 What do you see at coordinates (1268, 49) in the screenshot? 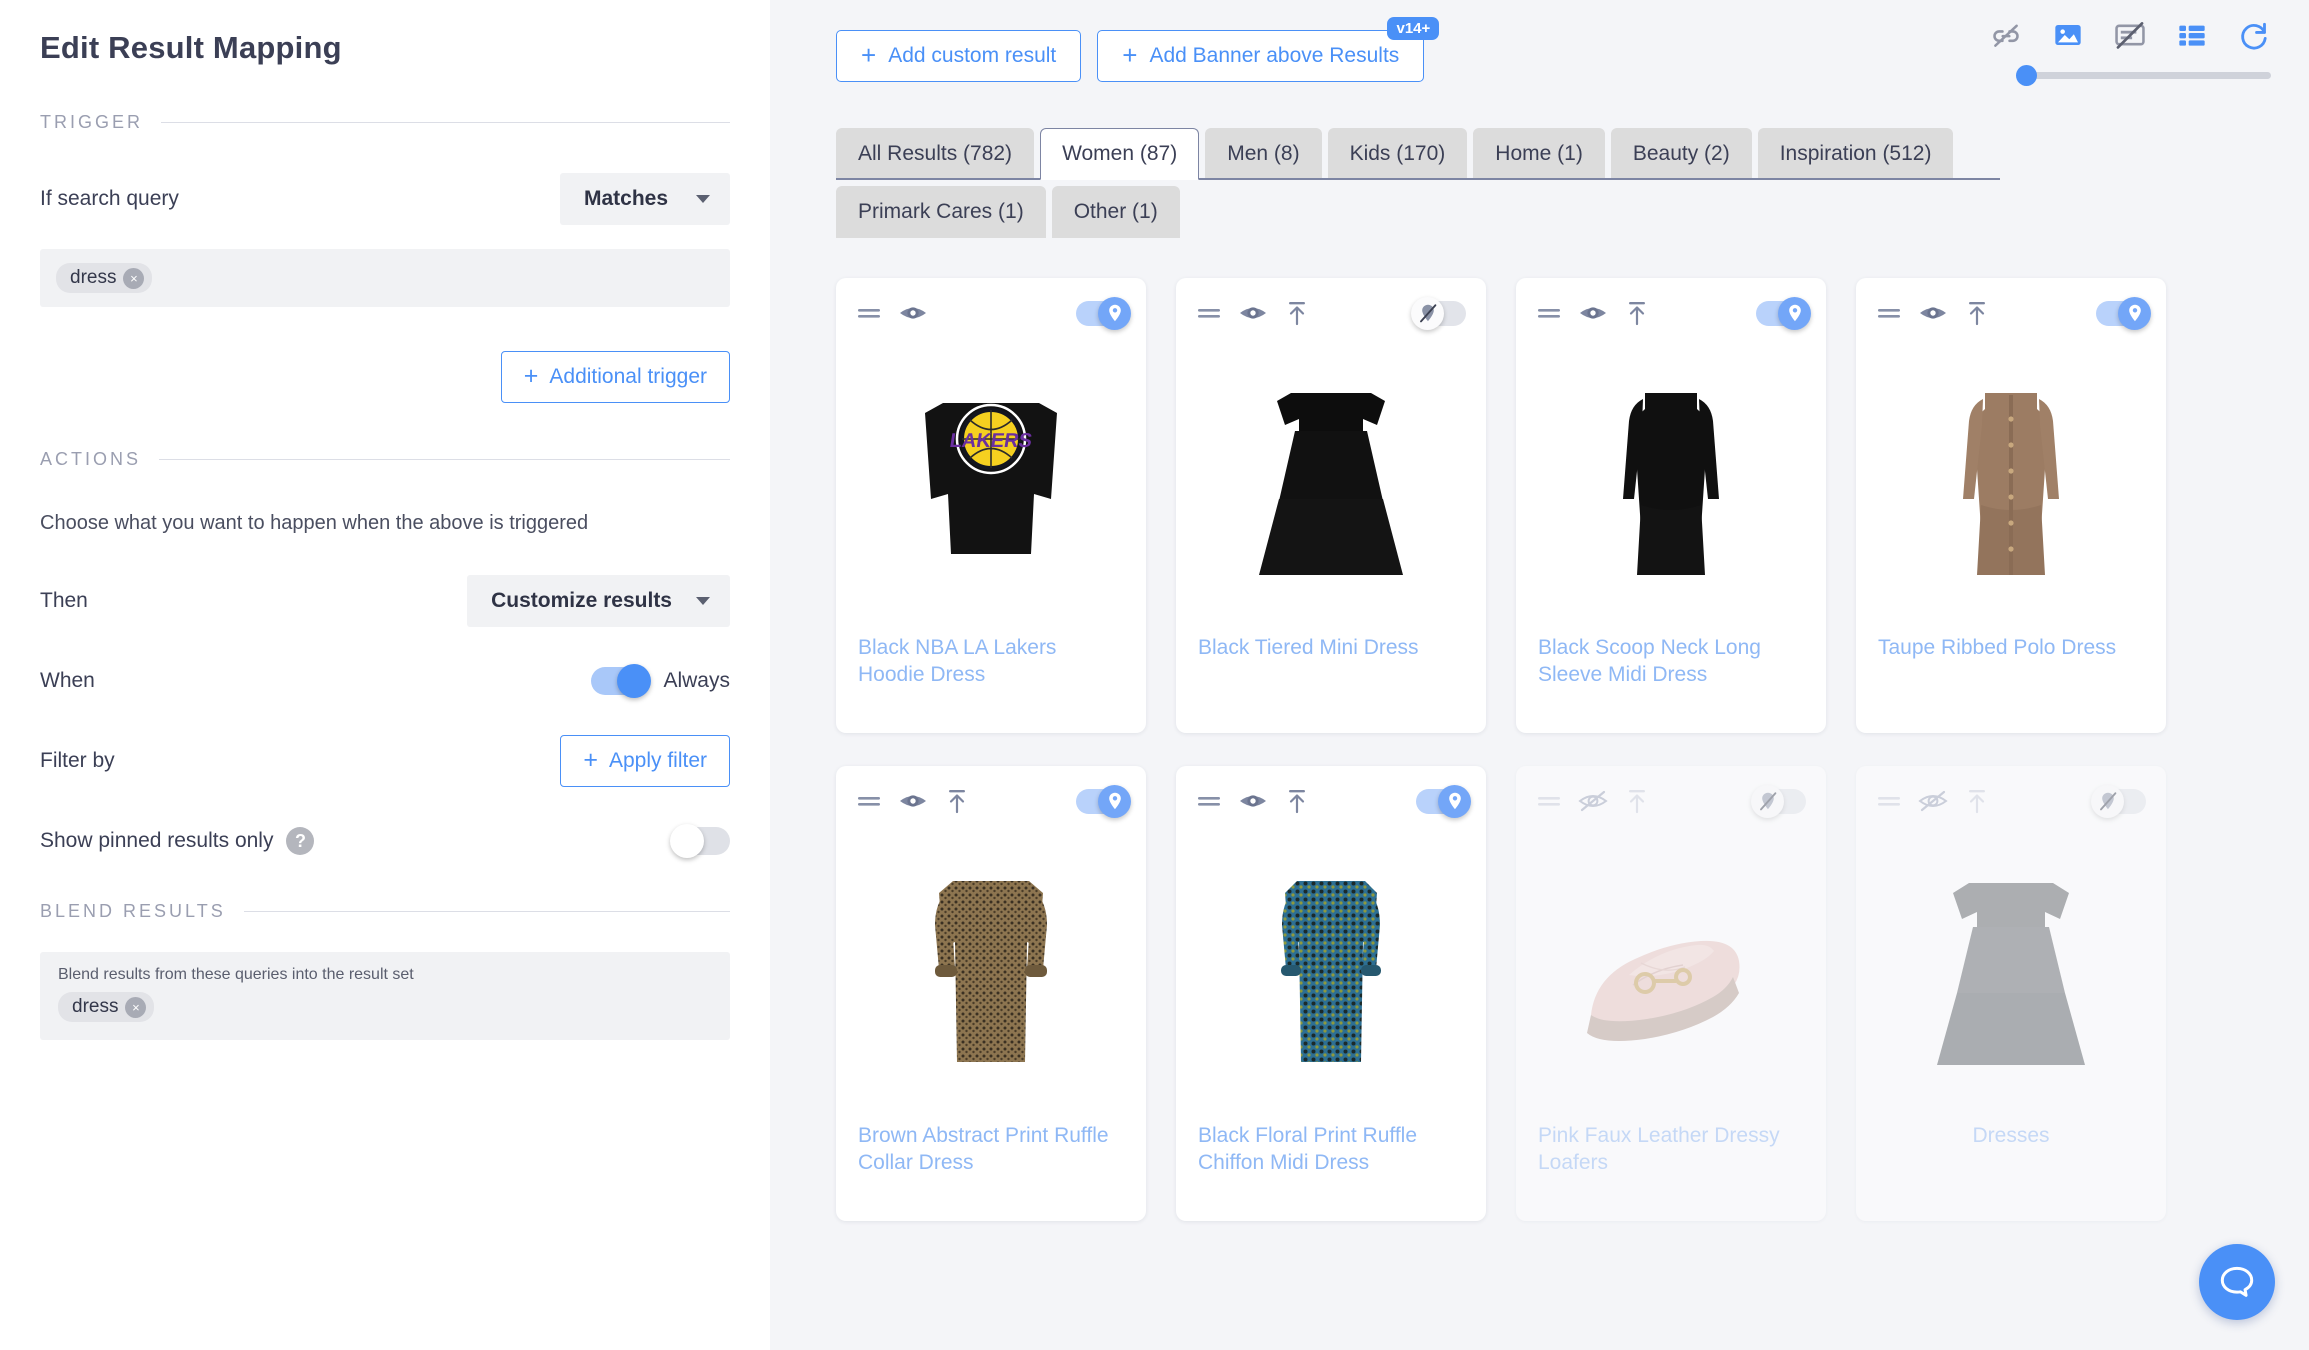
I see `add-banner-button: + Add Banner above Results v14+` at bounding box center [1268, 49].